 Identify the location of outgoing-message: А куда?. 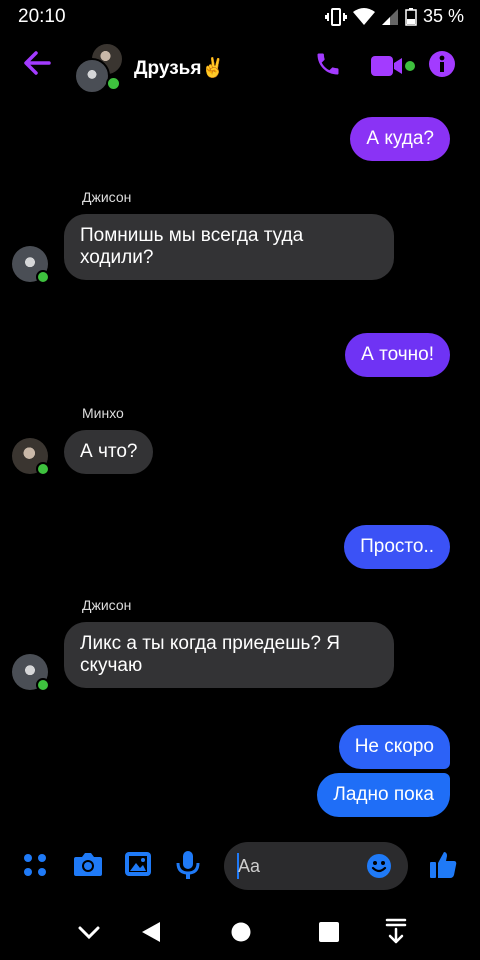
(400, 139).